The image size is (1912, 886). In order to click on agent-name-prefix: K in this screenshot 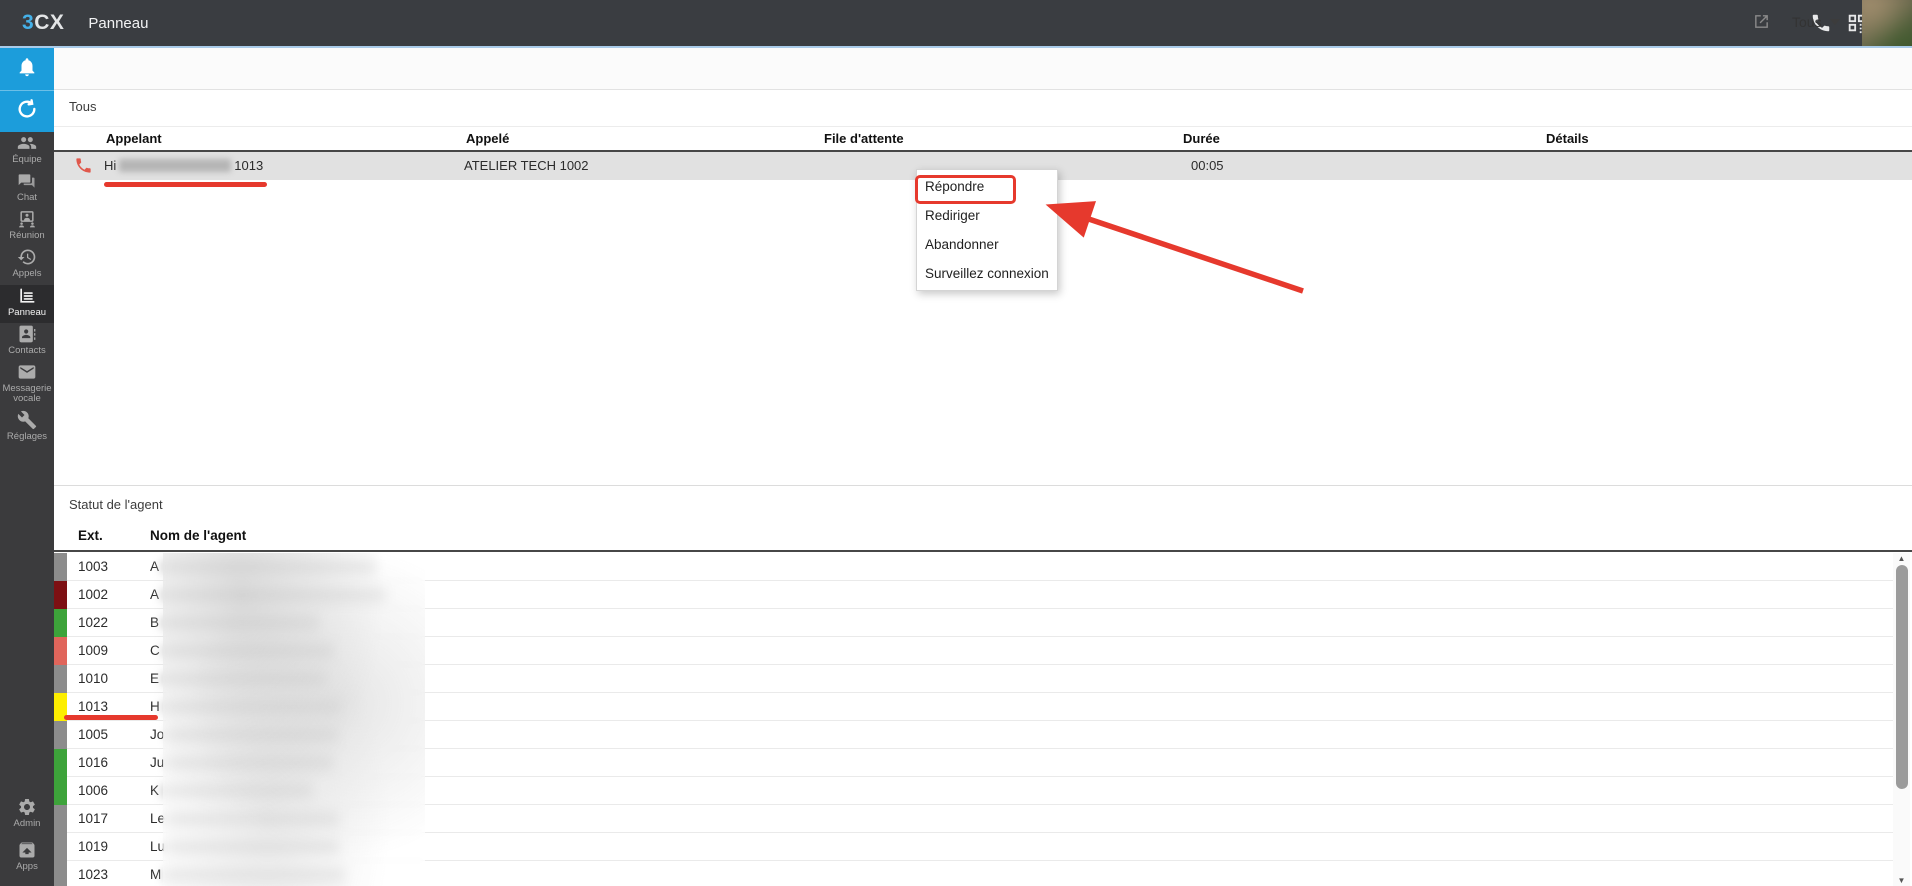, I will do `click(155, 790)`.